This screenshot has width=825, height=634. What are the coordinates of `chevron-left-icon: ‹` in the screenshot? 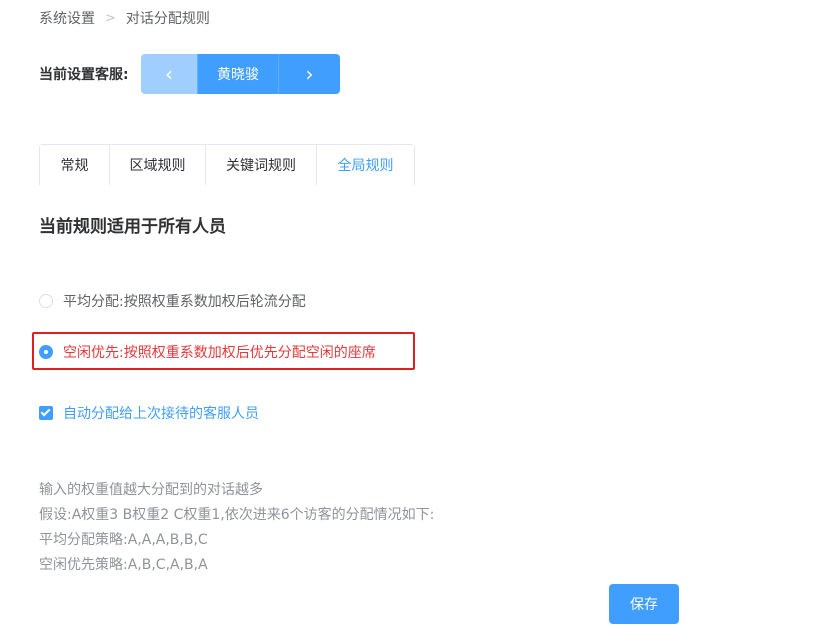 It's located at (169, 74).